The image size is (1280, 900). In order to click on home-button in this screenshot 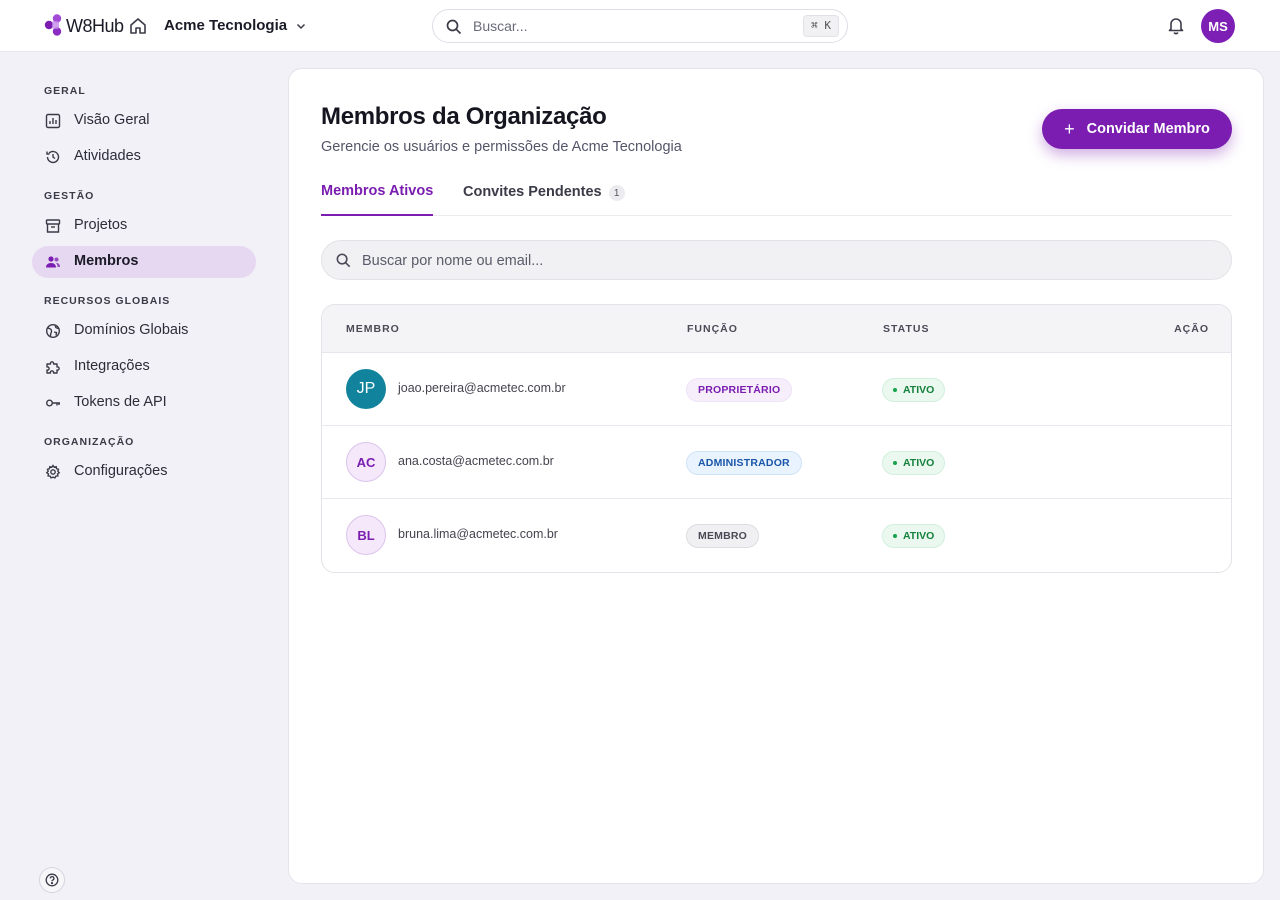, I will do `click(138, 26)`.